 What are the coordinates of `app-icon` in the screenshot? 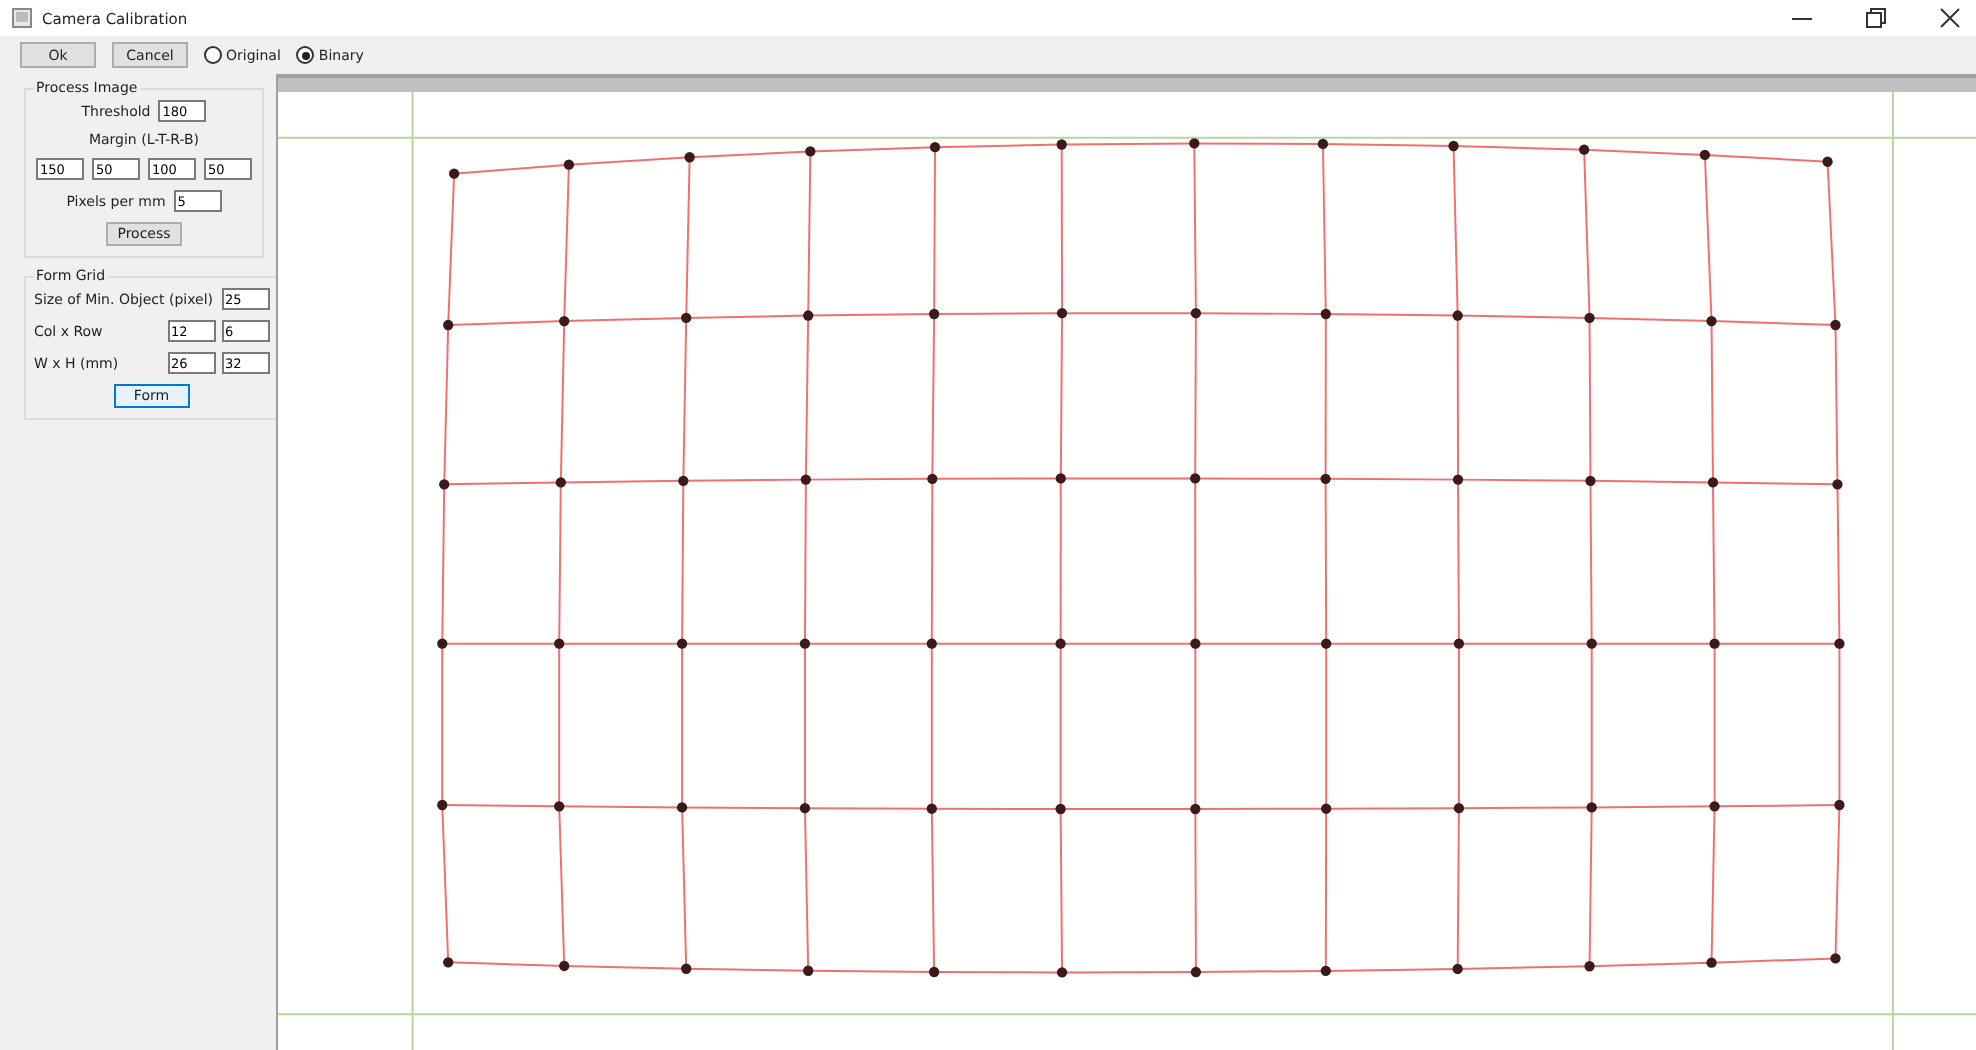 It's located at (22, 18).